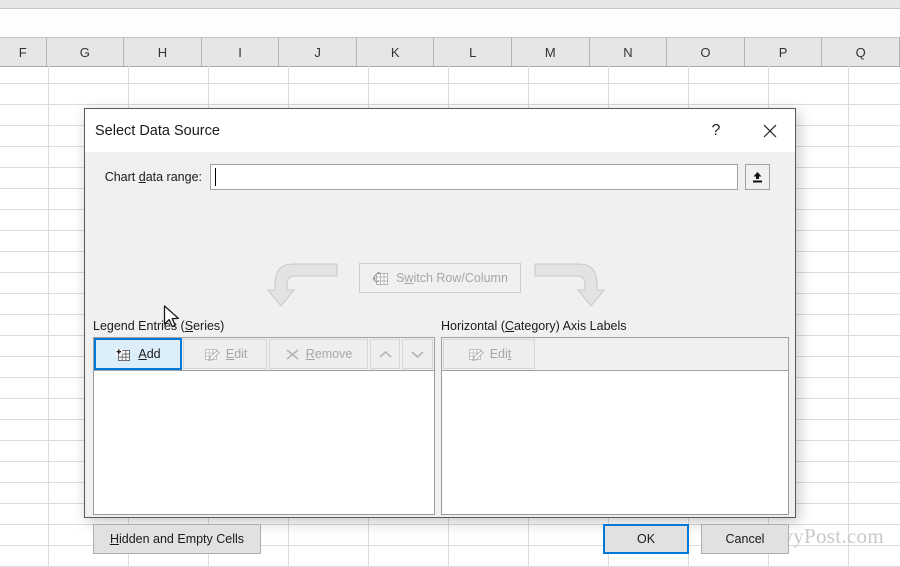 This screenshot has height=567, width=900. What do you see at coordinates (615, 443) in the screenshot?
I see `axis-labels-listbox` at bounding box center [615, 443].